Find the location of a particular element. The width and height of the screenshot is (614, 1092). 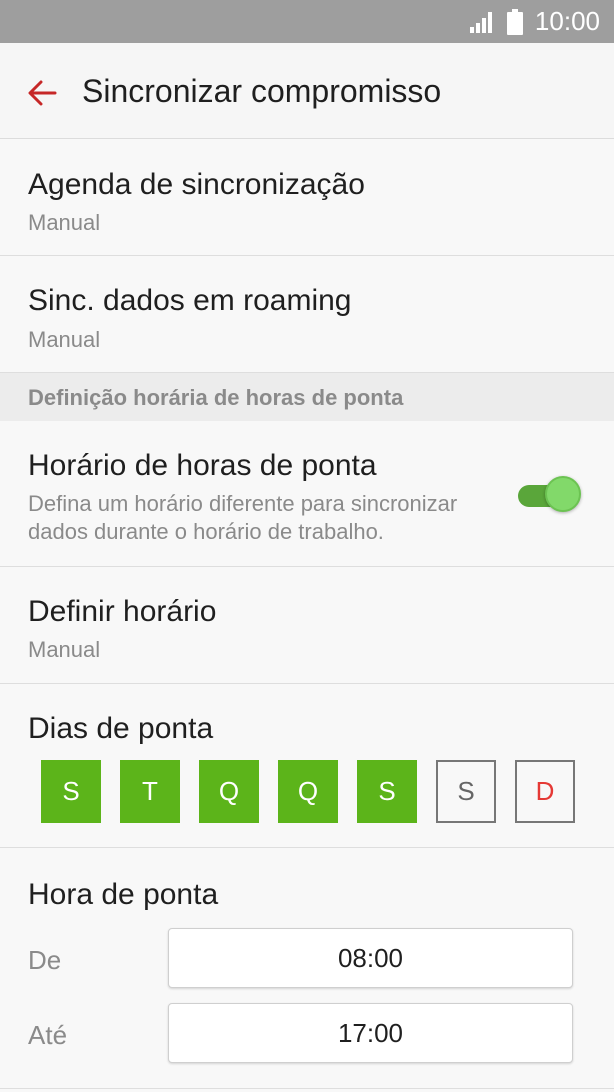

status-bar: 10:00 is located at coordinates (307, 21).